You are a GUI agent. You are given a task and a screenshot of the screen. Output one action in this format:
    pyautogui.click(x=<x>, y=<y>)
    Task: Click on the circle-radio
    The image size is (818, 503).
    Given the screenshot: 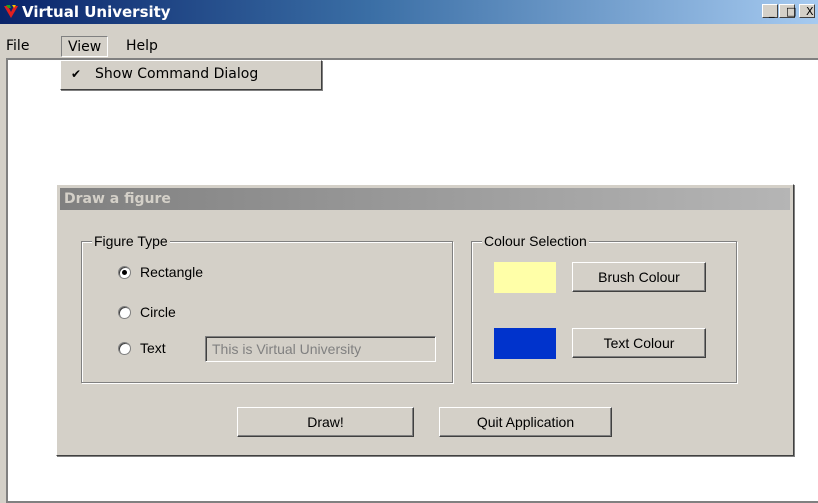 What is the action you would take?
    pyautogui.click(x=124, y=312)
    